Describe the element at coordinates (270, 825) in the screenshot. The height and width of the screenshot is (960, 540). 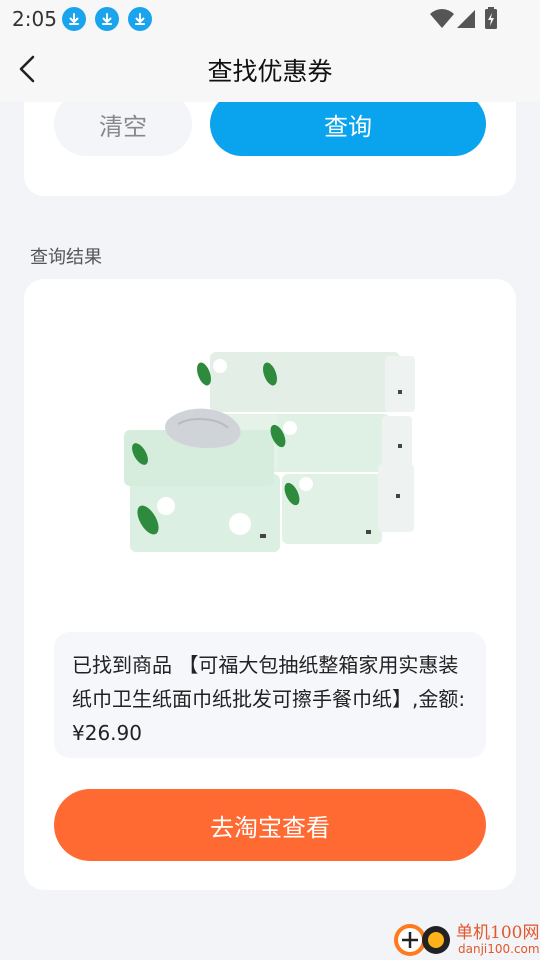
I see `open-taobao-button: 去淘宝查看` at that location.